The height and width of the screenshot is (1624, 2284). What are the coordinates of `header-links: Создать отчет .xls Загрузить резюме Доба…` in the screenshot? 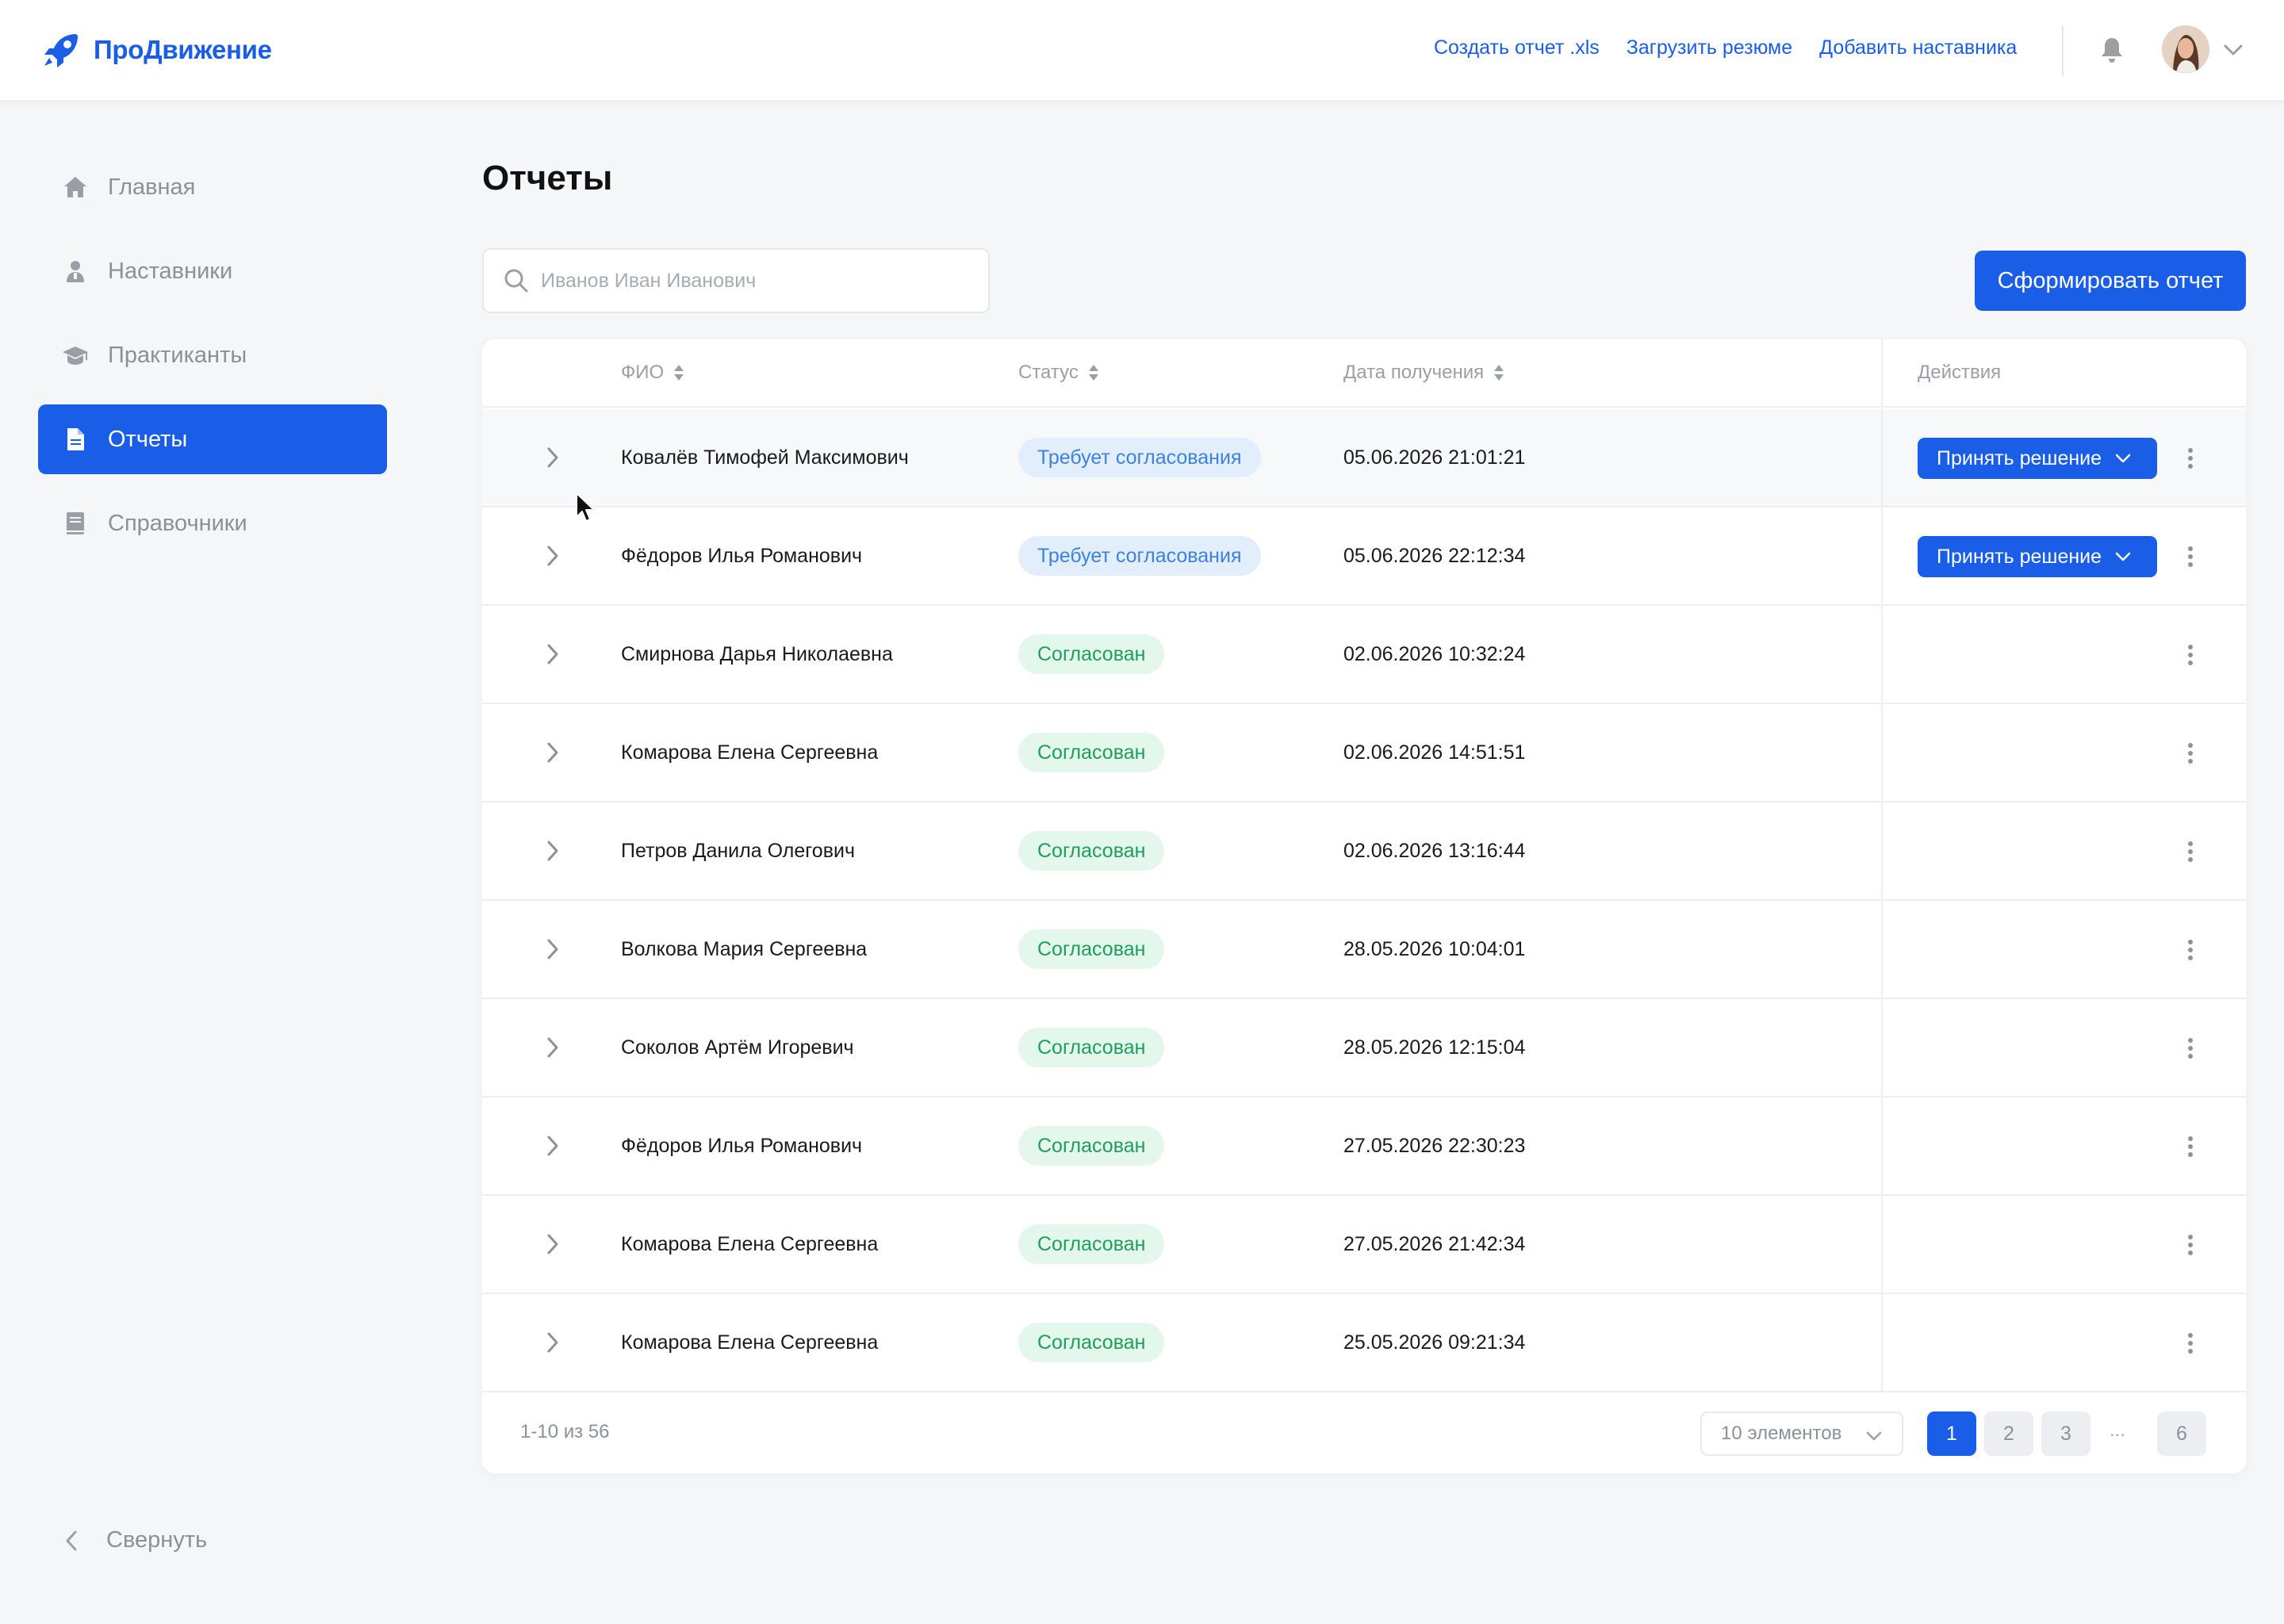 It's located at (1739, 47).